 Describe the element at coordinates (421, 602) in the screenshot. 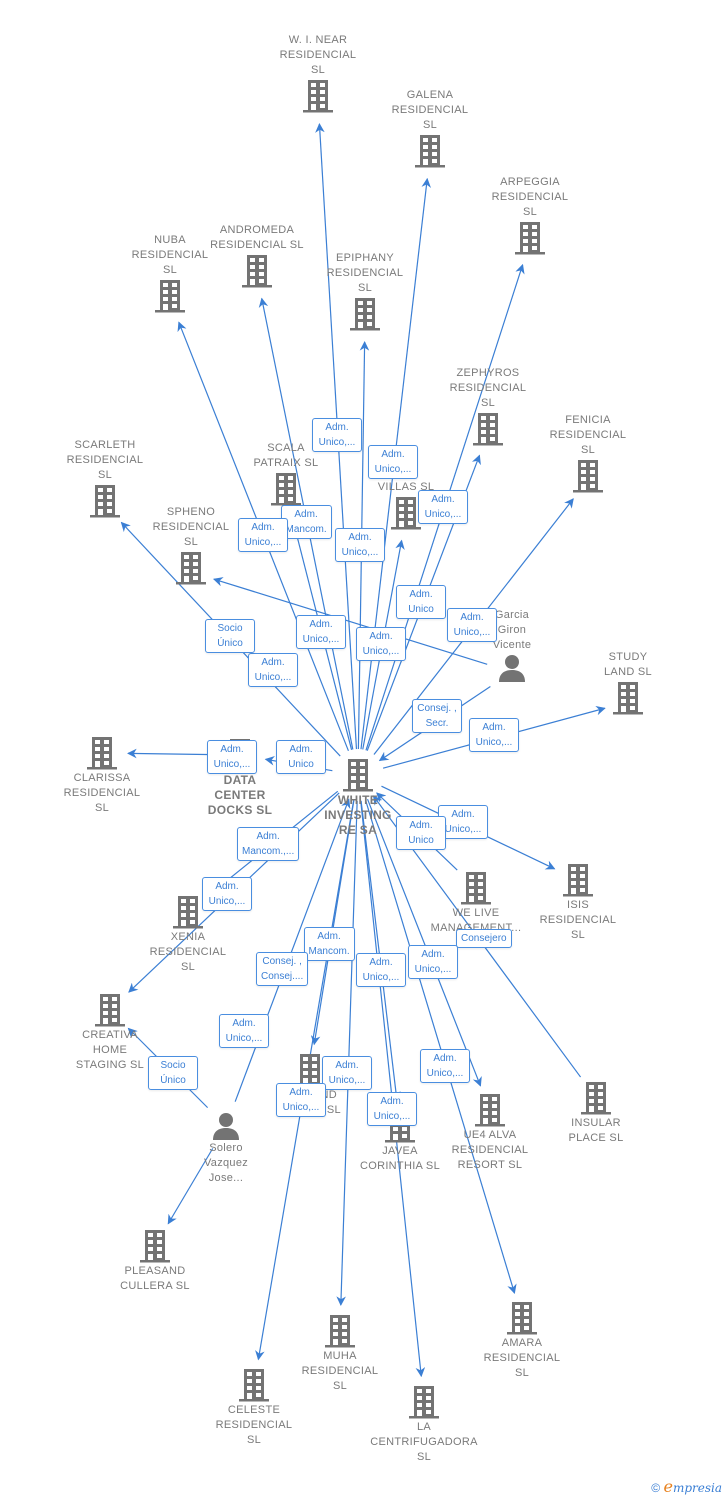

I see `edge-label-white-to-zephyros: Adm. Unico` at that location.